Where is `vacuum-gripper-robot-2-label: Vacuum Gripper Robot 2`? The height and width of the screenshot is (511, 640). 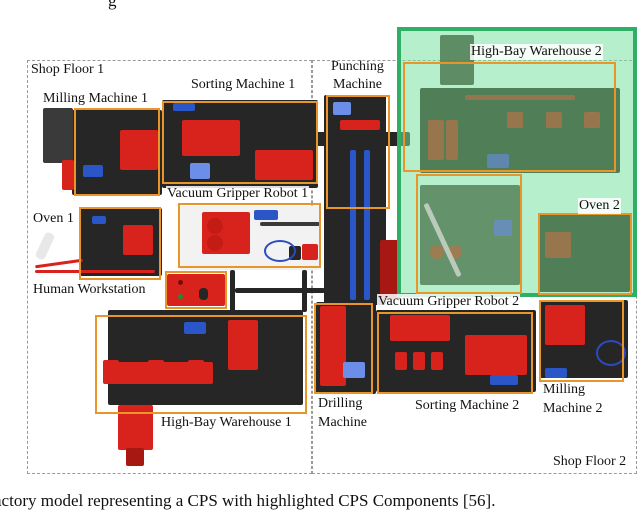 vacuum-gripper-robot-2-label: Vacuum Gripper Robot 2 is located at coordinates (449, 302).